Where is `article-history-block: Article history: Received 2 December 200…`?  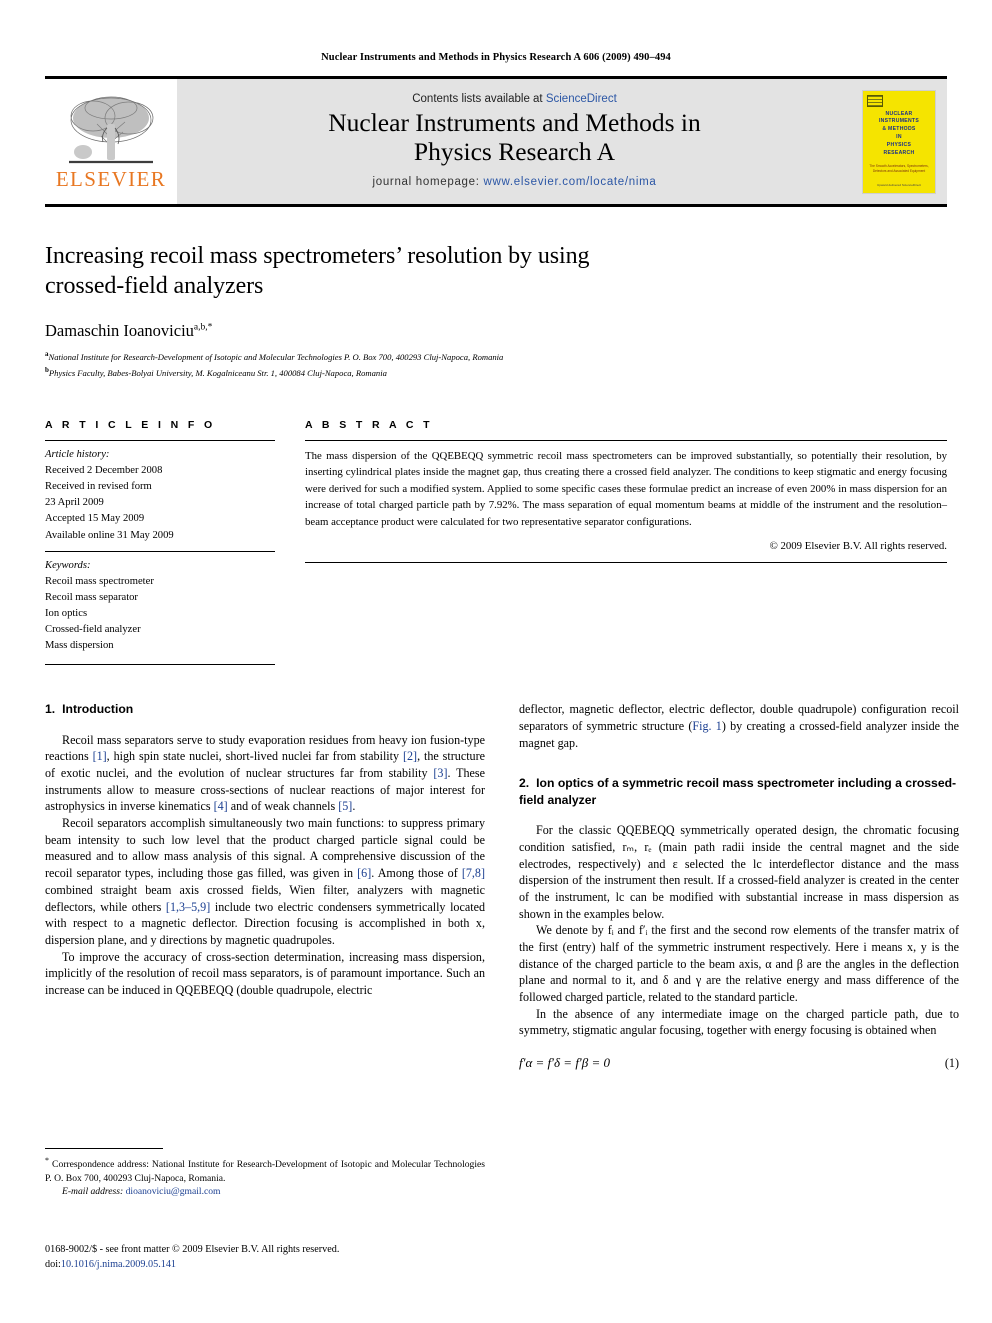 article-history-block: Article history: Received 2 December 200… is located at coordinates (160, 492).